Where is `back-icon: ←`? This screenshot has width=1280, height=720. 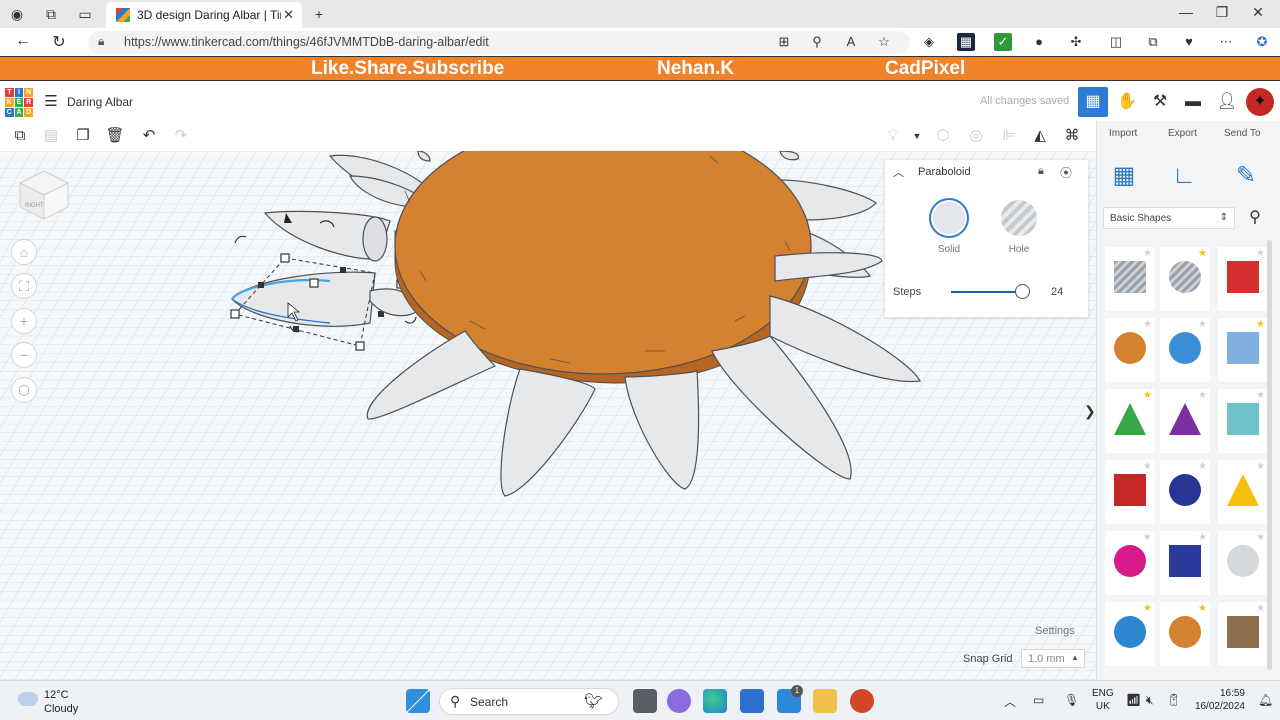
back-icon: ← is located at coordinates (23, 41).